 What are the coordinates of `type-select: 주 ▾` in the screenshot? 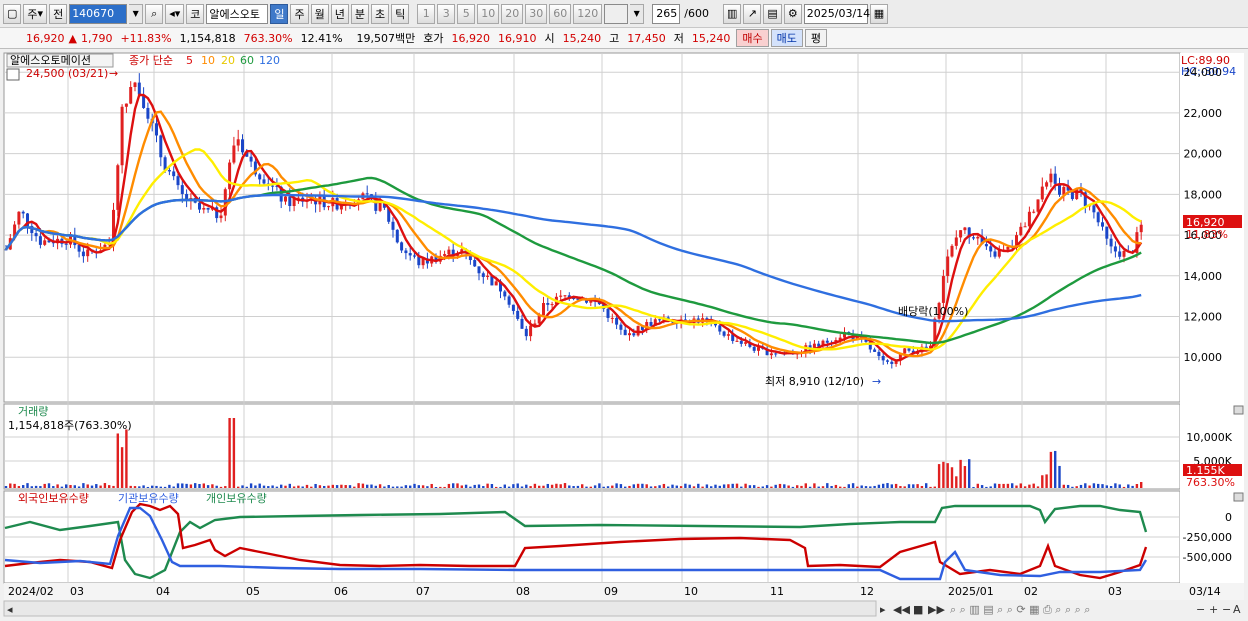 It's located at (35, 13).